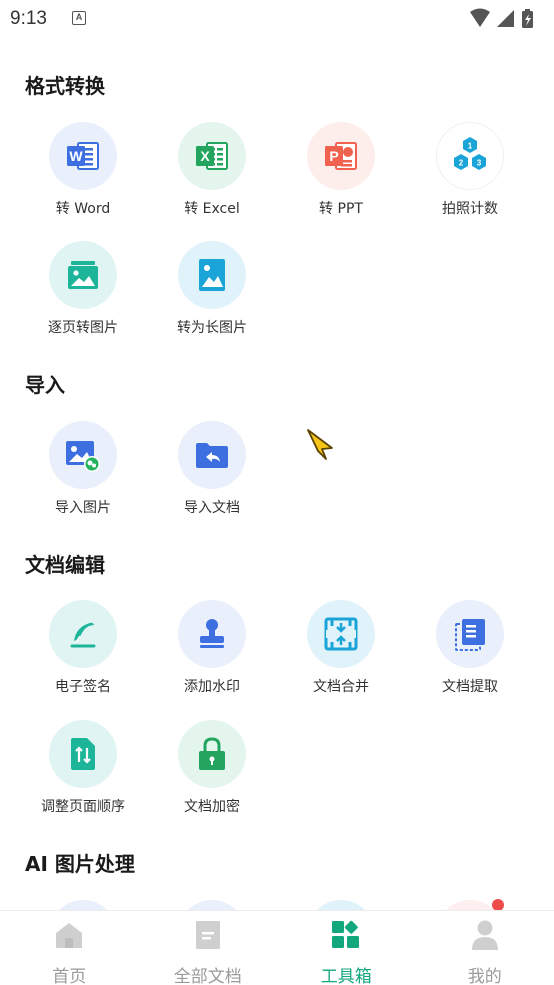 The height and width of the screenshot is (985, 554). Describe the element at coordinates (212, 275) in the screenshot. I see `long-image-icon` at that location.